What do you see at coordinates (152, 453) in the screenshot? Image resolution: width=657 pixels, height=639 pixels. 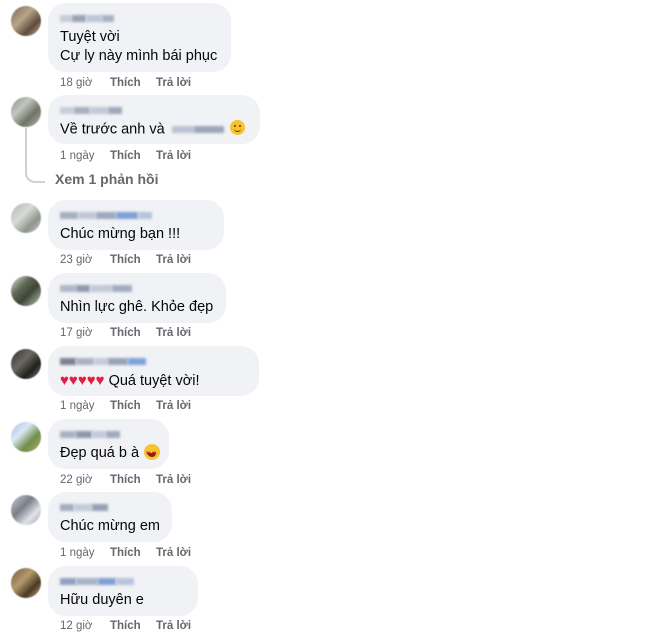 I see `heart-eyes-icon` at bounding box center [152, 453].